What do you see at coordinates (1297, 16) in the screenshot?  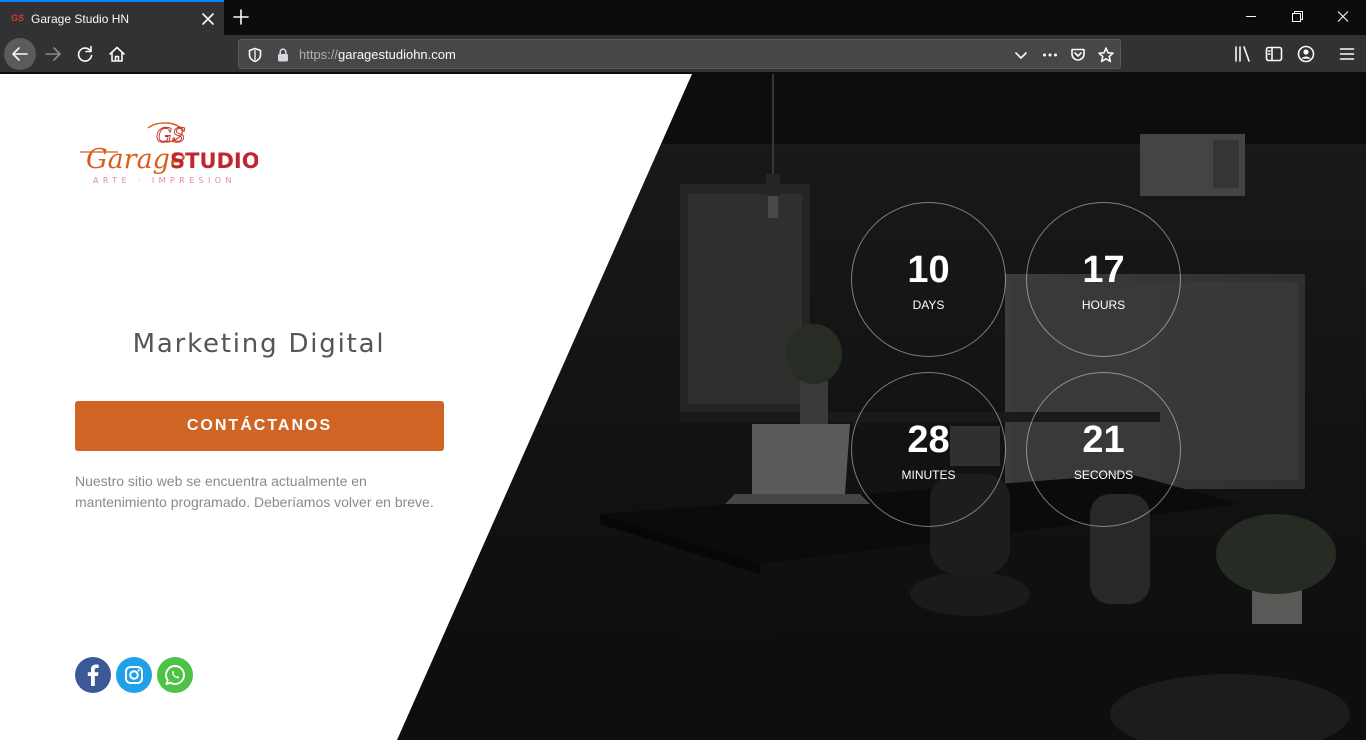 I see `restore-icon` at bounding box center [1297, 16].